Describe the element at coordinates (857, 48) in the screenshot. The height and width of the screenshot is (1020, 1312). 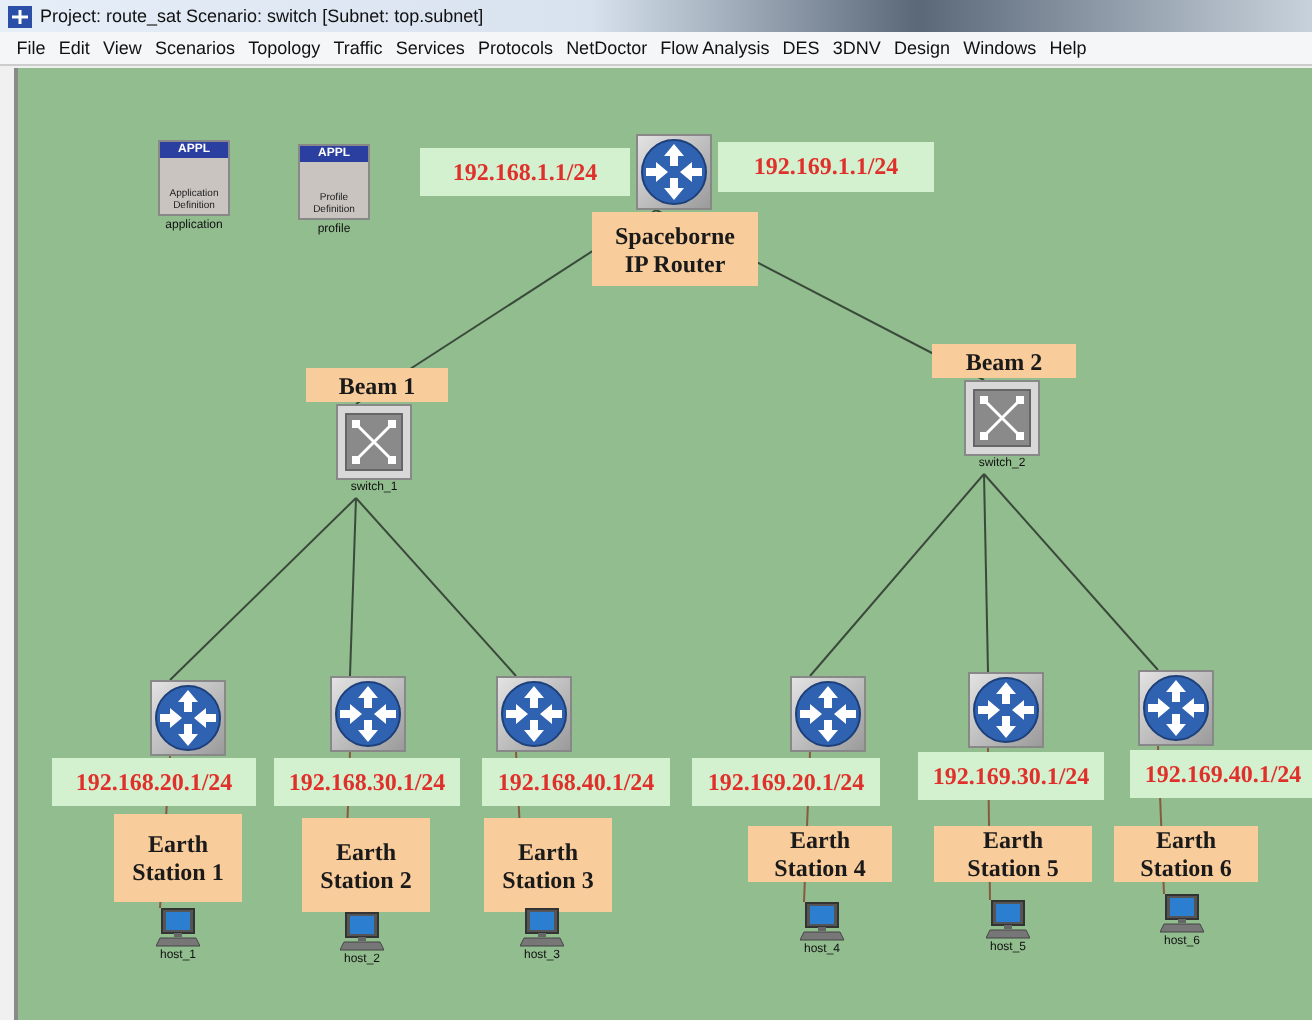
I see `menu-item: 3DNV` at that location.